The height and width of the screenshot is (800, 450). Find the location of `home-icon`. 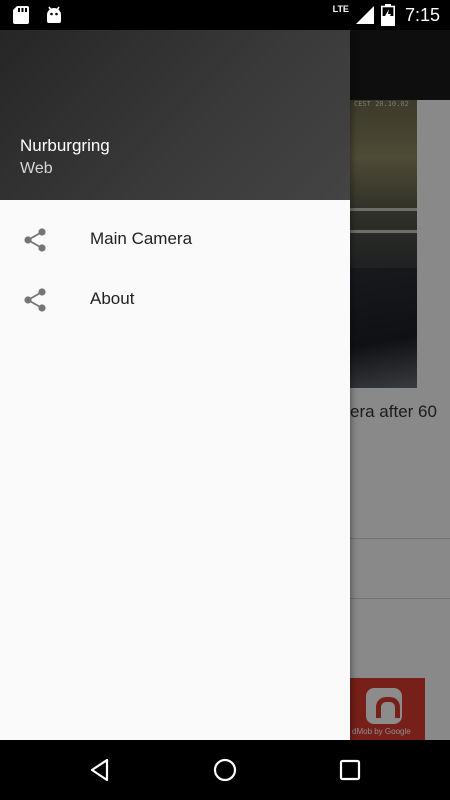

home-icon is located at coordinates (225, 770).